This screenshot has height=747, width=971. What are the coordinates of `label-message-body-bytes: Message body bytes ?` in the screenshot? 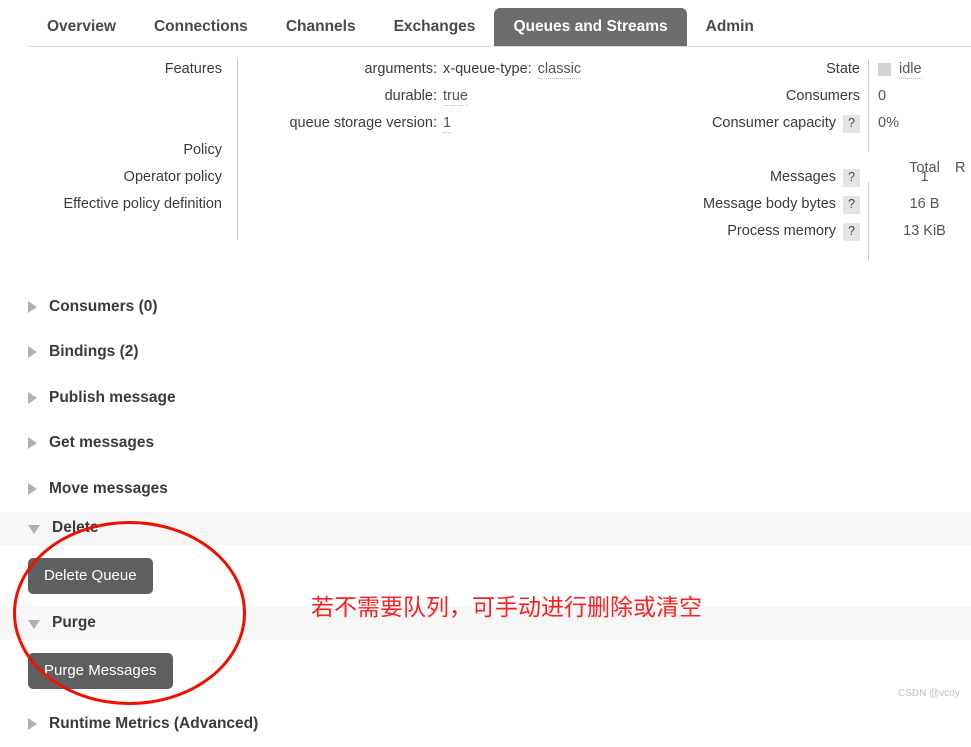 It's located at (740, 204).